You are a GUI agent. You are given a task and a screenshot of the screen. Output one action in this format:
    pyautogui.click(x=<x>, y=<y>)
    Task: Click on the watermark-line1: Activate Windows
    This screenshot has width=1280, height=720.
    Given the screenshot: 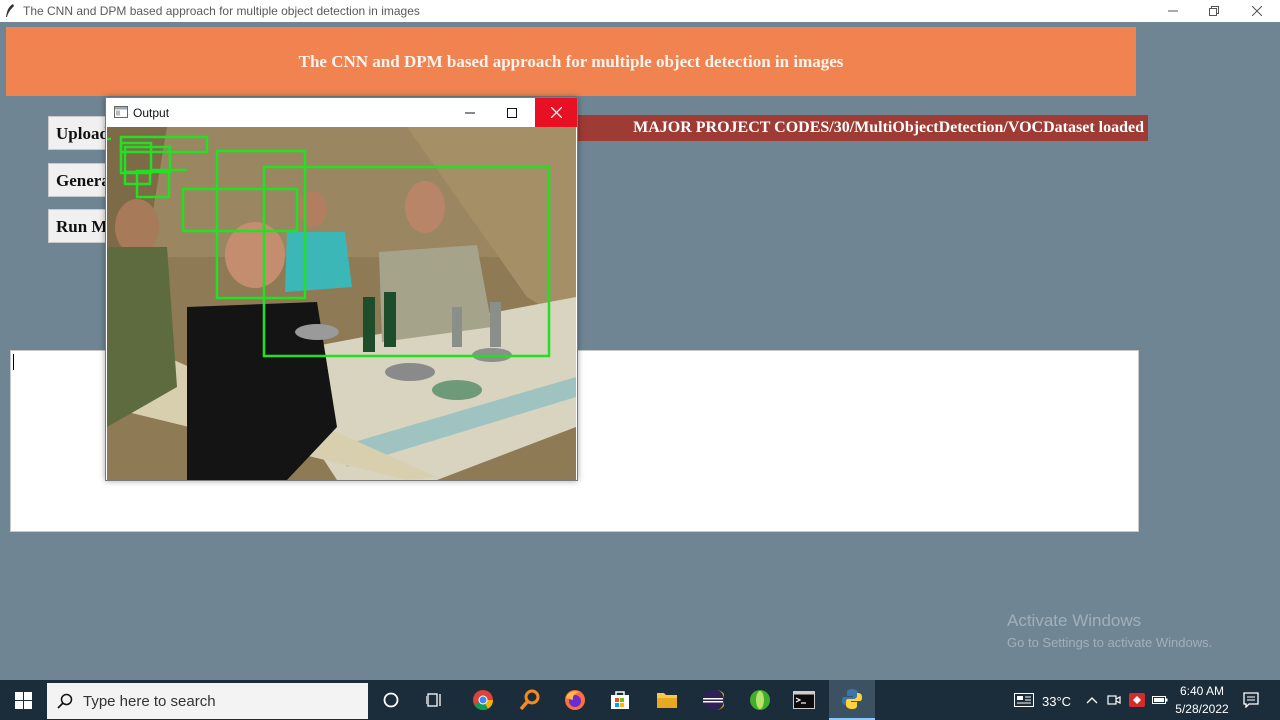 What is the action you would take?
    pyautogui.click(x=1074, y=620)
    